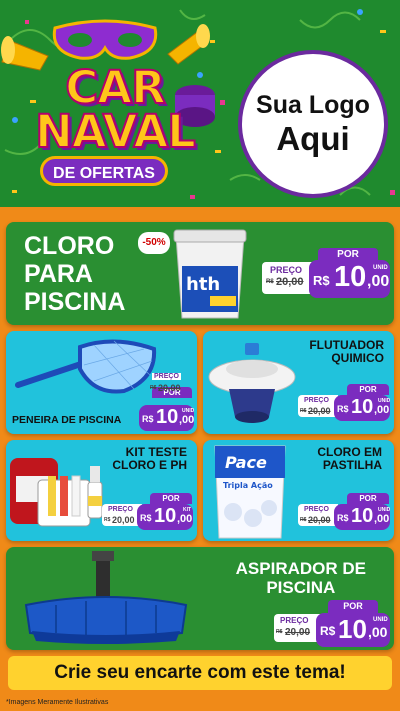 This screenshot has width=400, height=711. Describe the element at coordinates (156, 452) in the screenshot. I see `product-title-line1: KIT TESTE` at that location.